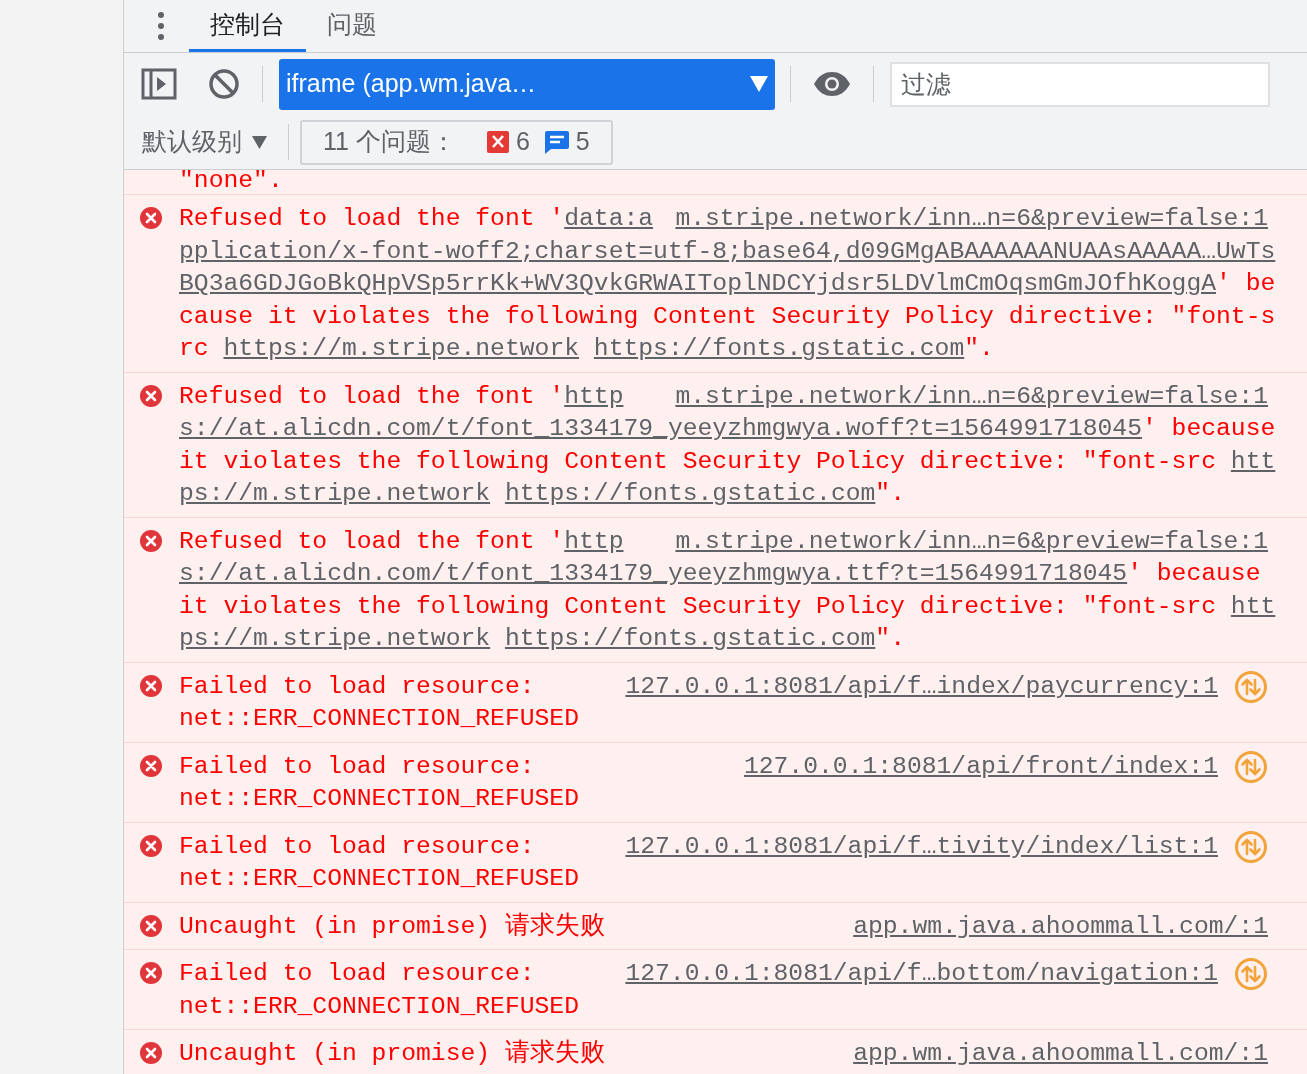 This screenshot has width=1307, height=1074. What do you see at coordinates (224, 84) in the screenshot?
I see `clear-console-icon` at bounding box center [224, 84].